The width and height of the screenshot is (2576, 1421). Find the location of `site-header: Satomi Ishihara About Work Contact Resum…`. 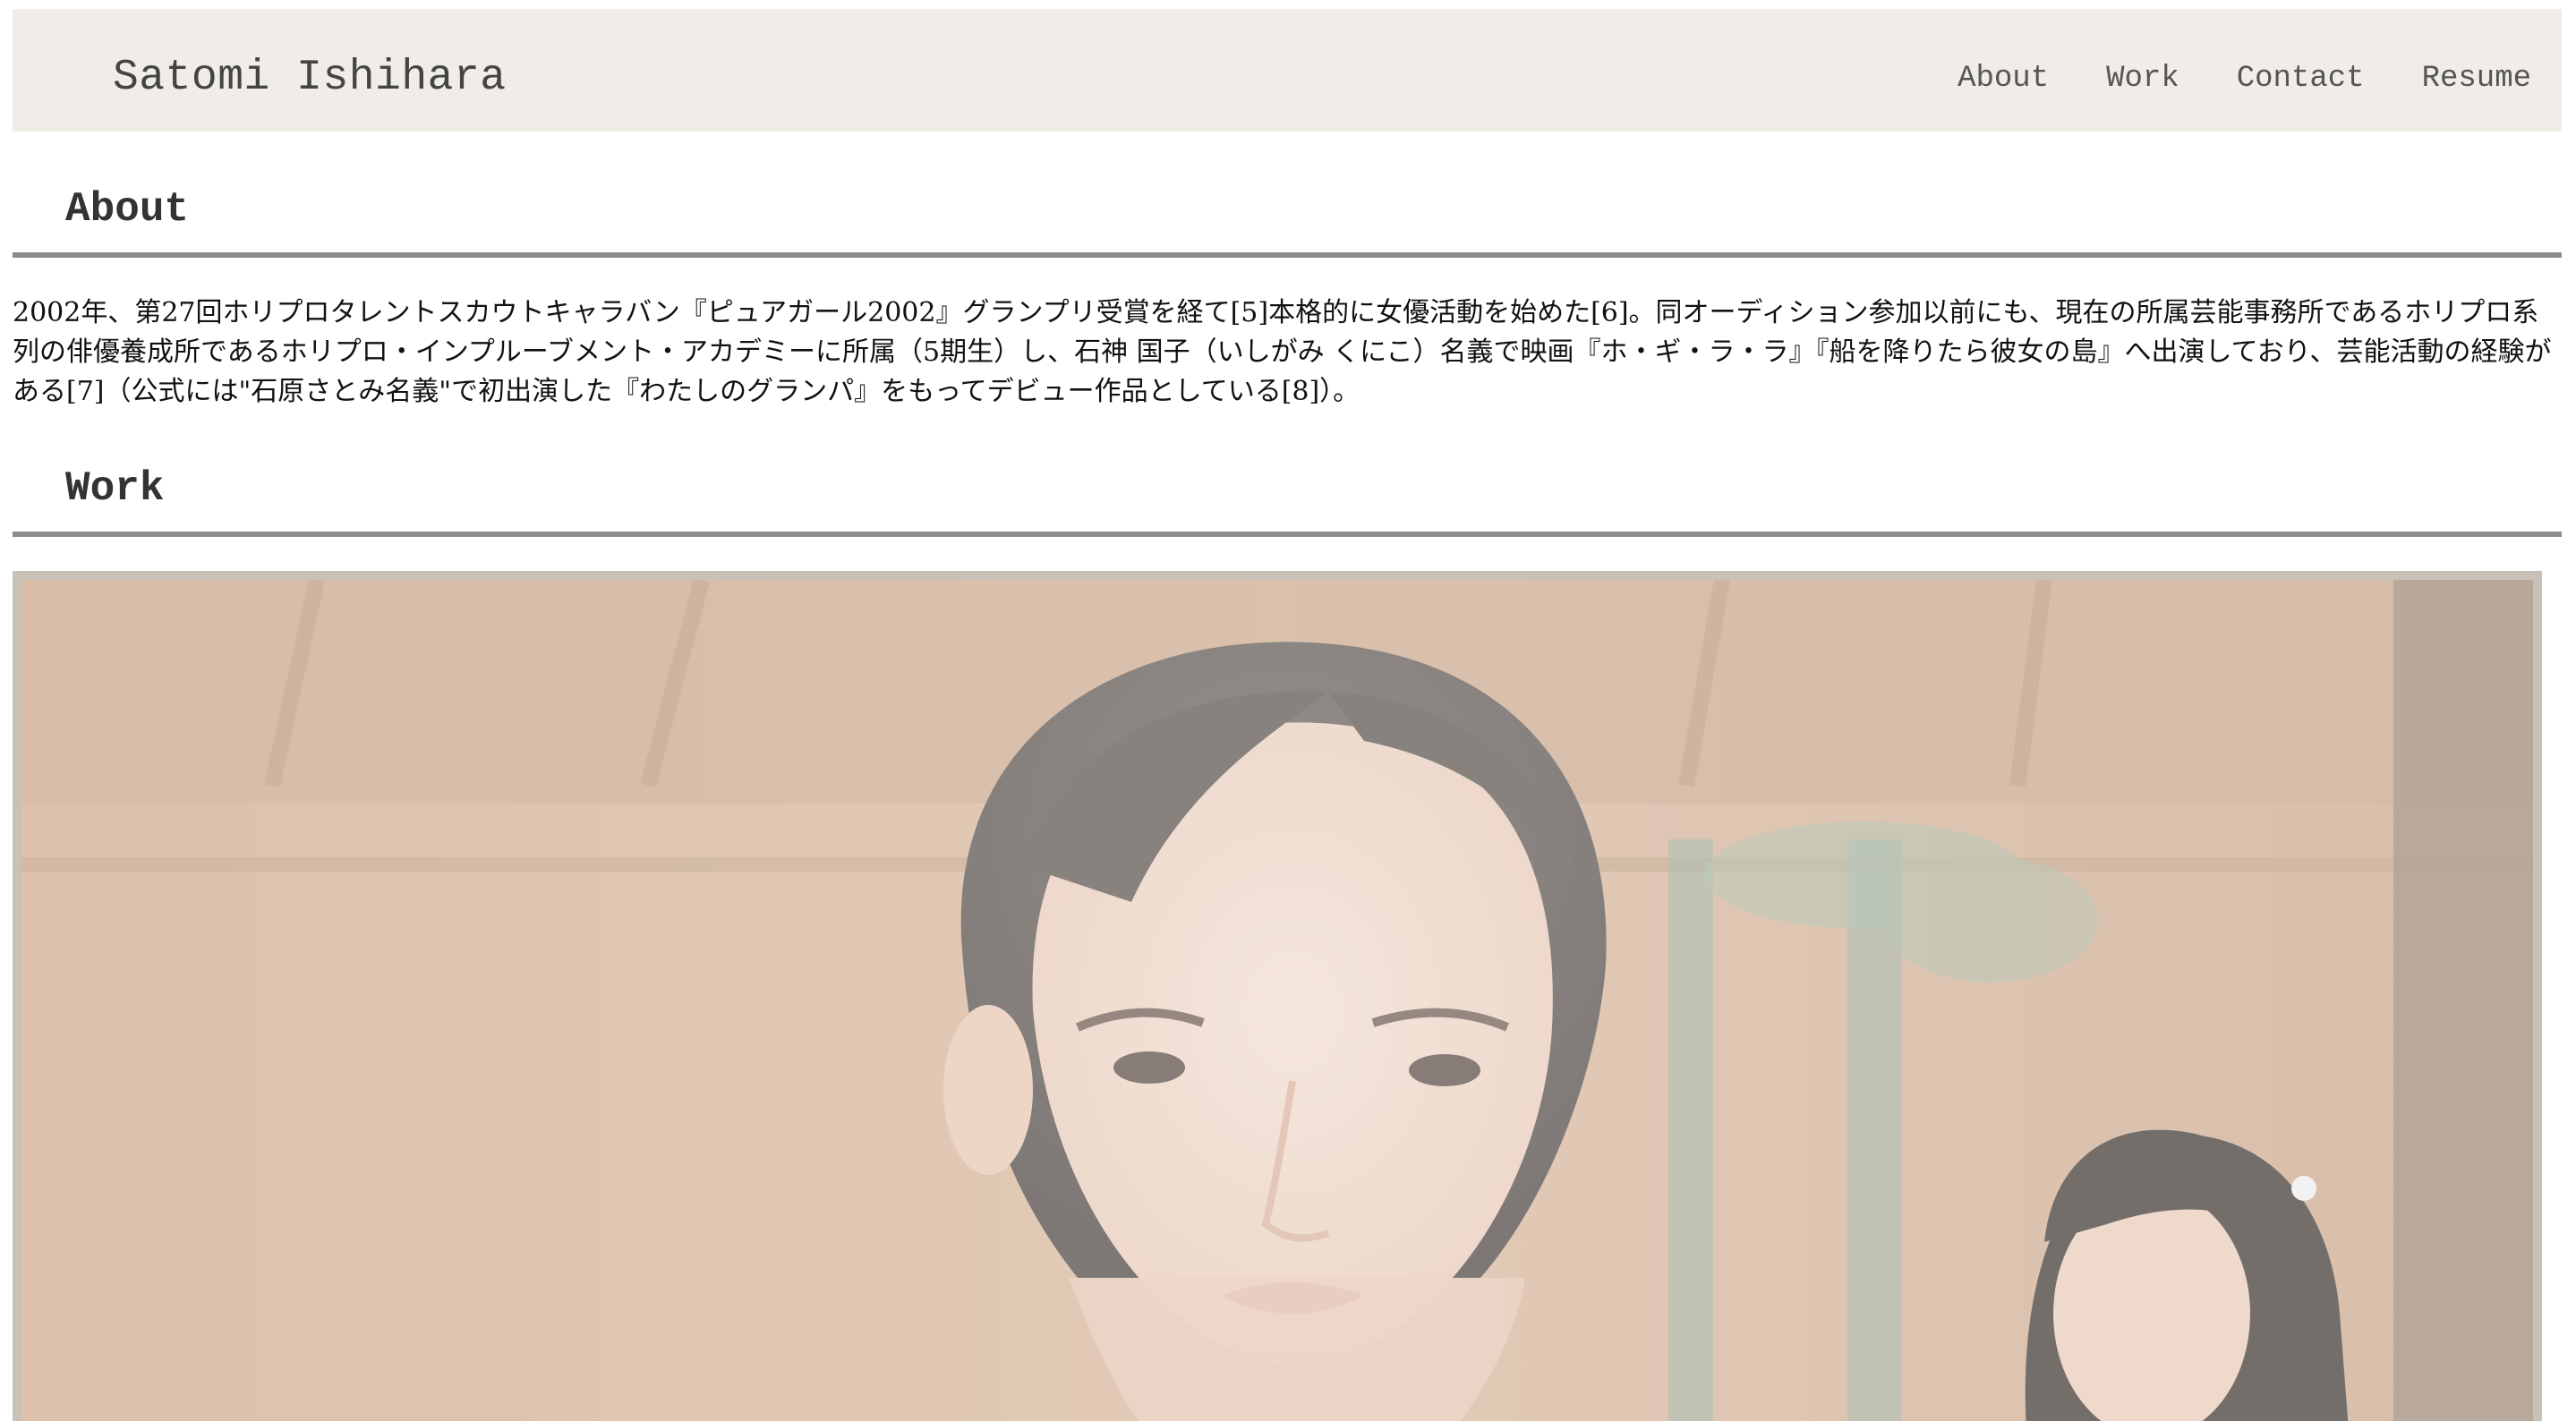

site-header: Satomi Ishihara About Work Contact Resum… is located at coordinates (1287, 70).